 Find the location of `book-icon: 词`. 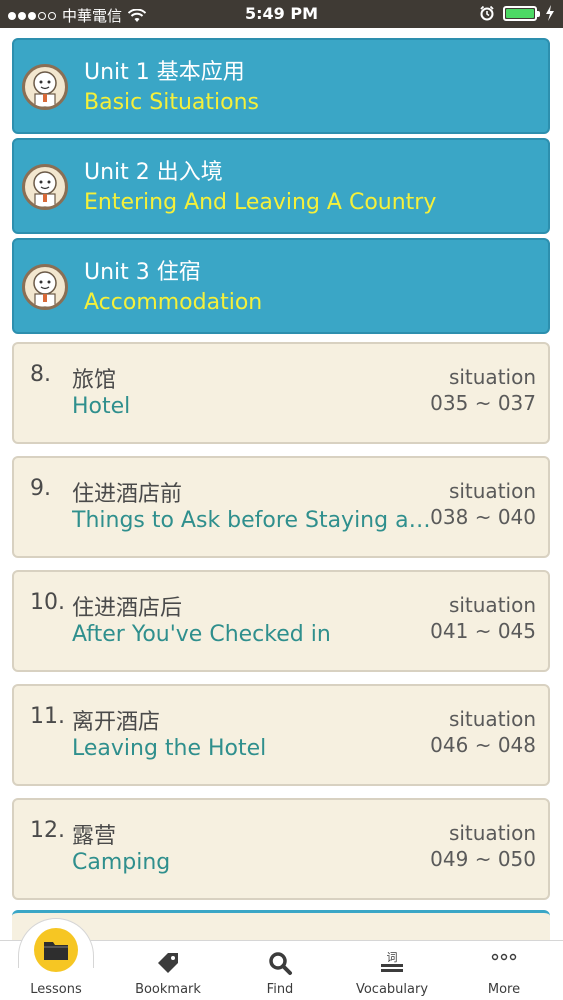

book-icon: 词 is located at coordinates (392, 961).